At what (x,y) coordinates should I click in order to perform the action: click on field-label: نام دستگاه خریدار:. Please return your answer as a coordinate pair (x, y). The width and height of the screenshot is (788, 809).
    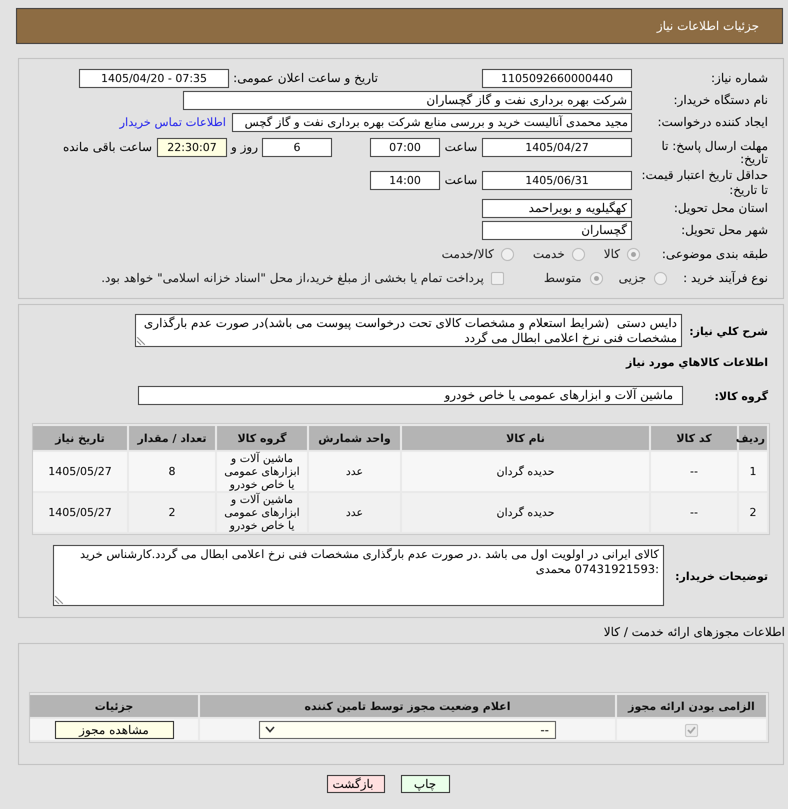
    Looking at the image, I should click on (721, 100).